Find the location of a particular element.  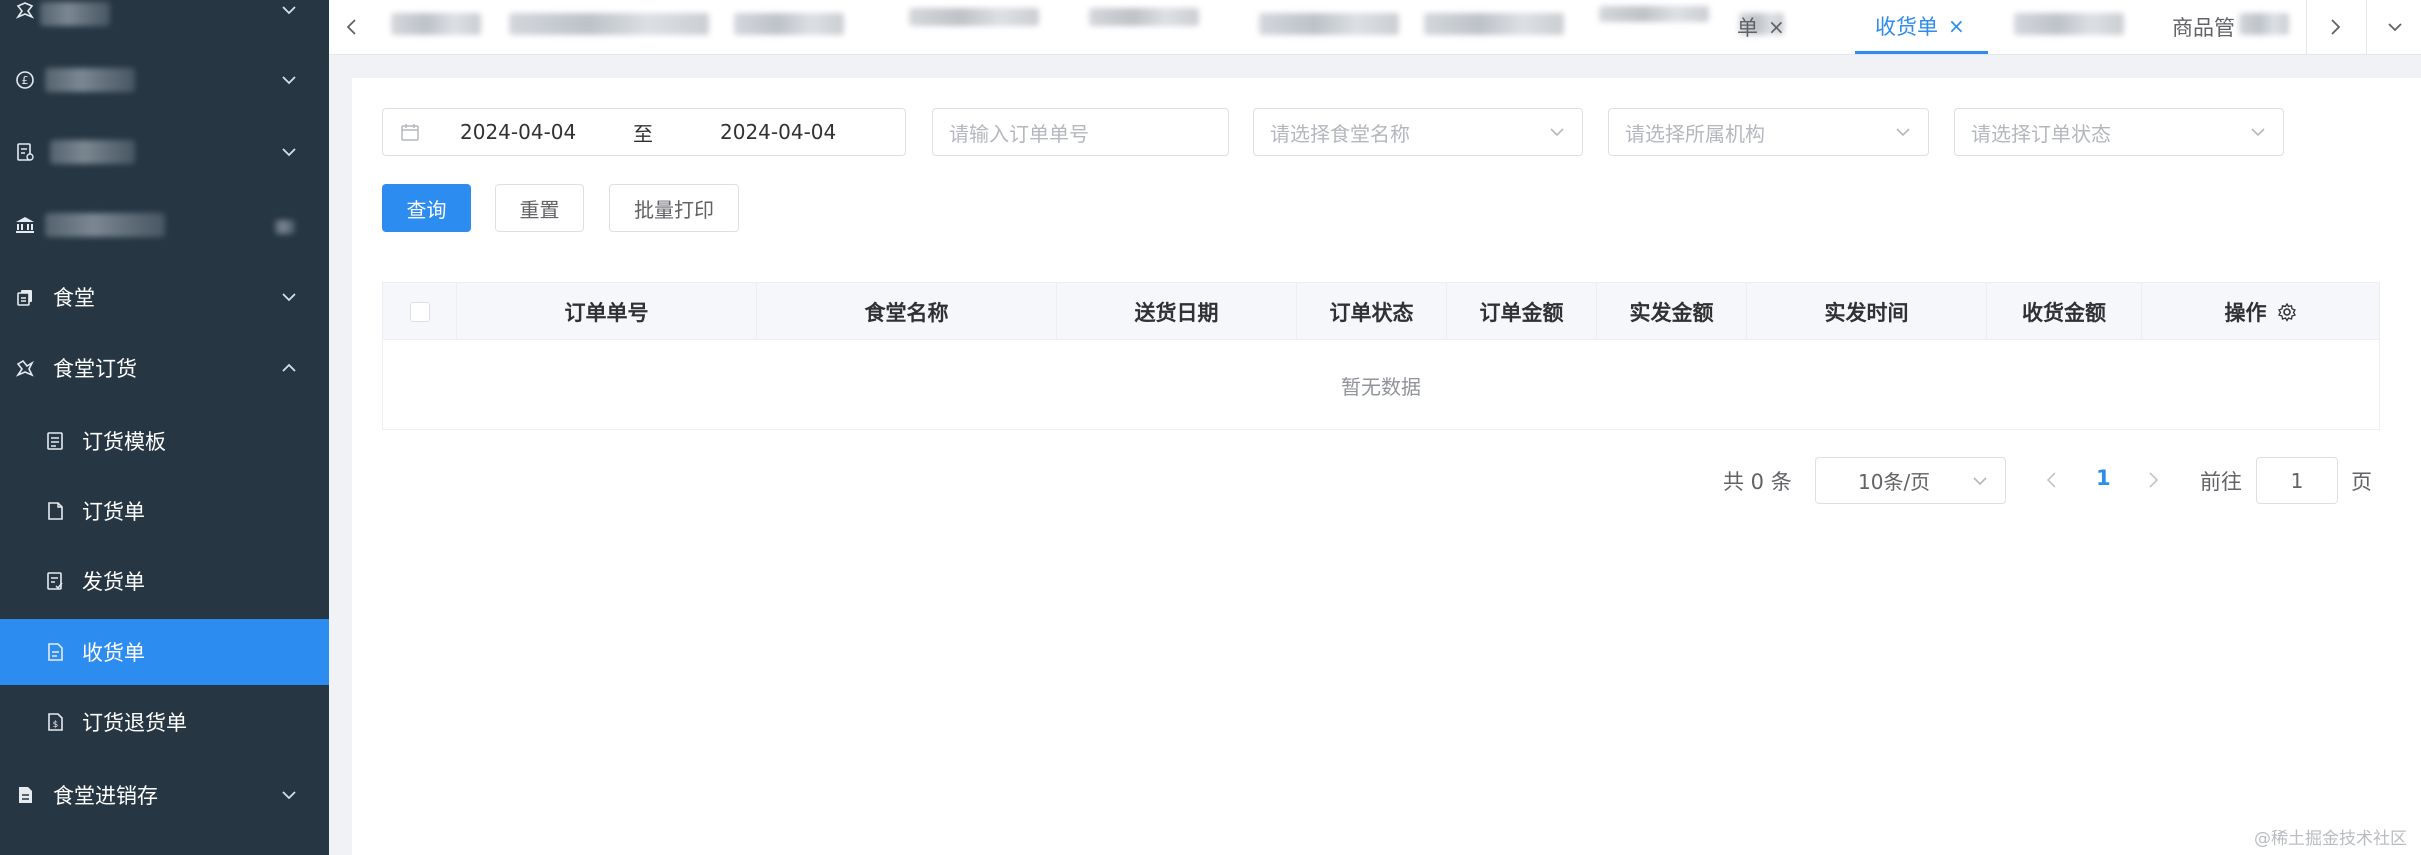

checklist-icon is located at coordinates (55, 581).